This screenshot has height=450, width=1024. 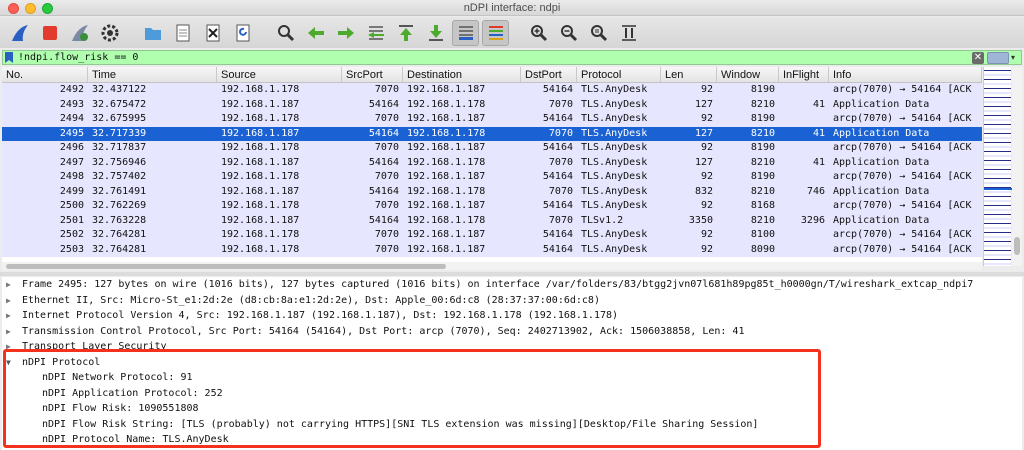 I want to click on reload-icon, so click(x=242, y=33).